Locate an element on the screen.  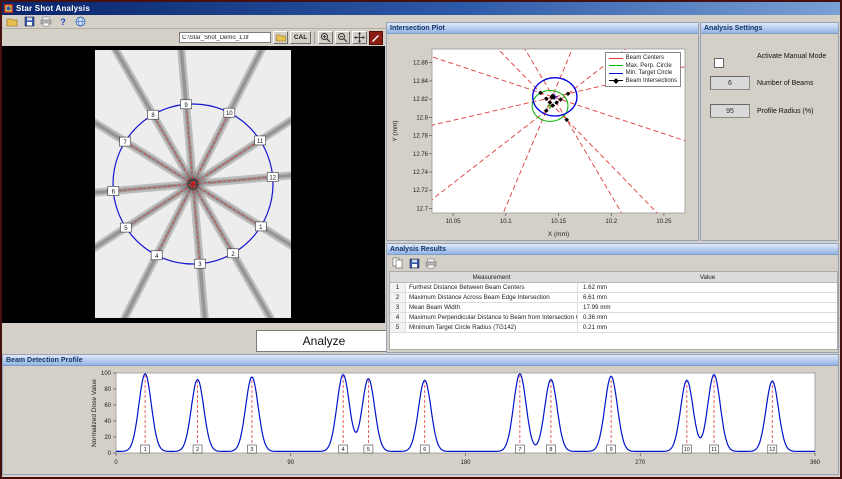
zoom-out-button is located at coordinates (342, 37).